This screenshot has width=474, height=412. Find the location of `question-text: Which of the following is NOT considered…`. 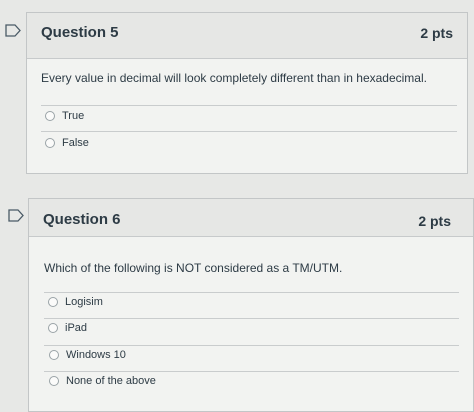

question-text: Which of the following is NOT considered… is located at coordinates (193, 268).